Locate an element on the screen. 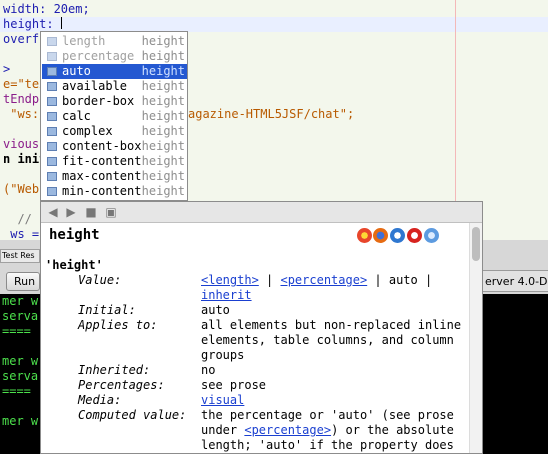  run-button: Run is located at coordinates (23, 281).